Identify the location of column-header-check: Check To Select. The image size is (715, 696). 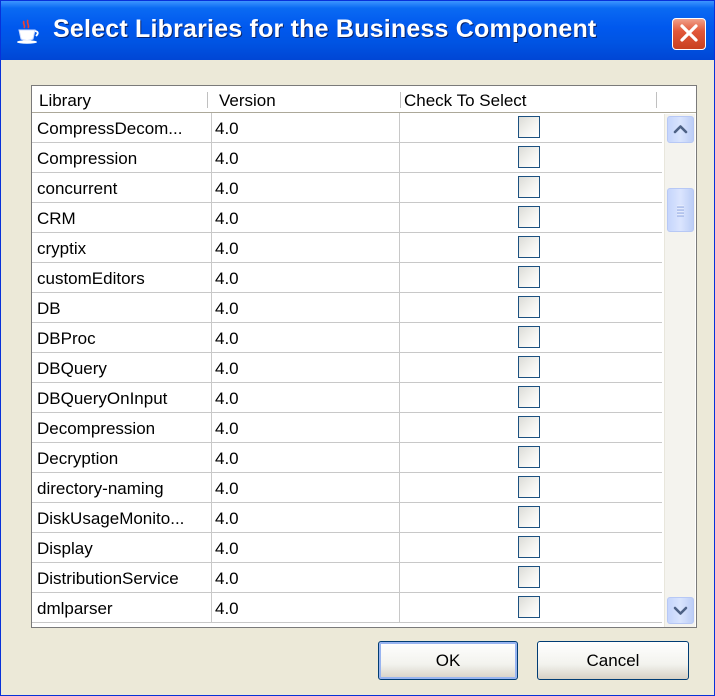
(528, 99).